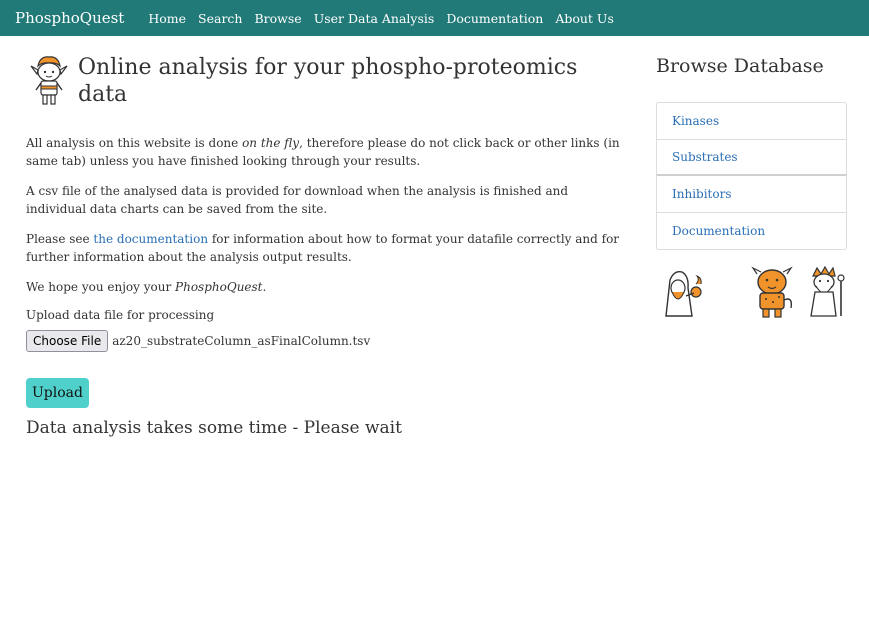  Describe the element at coordinates (277, 18) in the screenshot. I see `nav-browse: Browse` at that location.